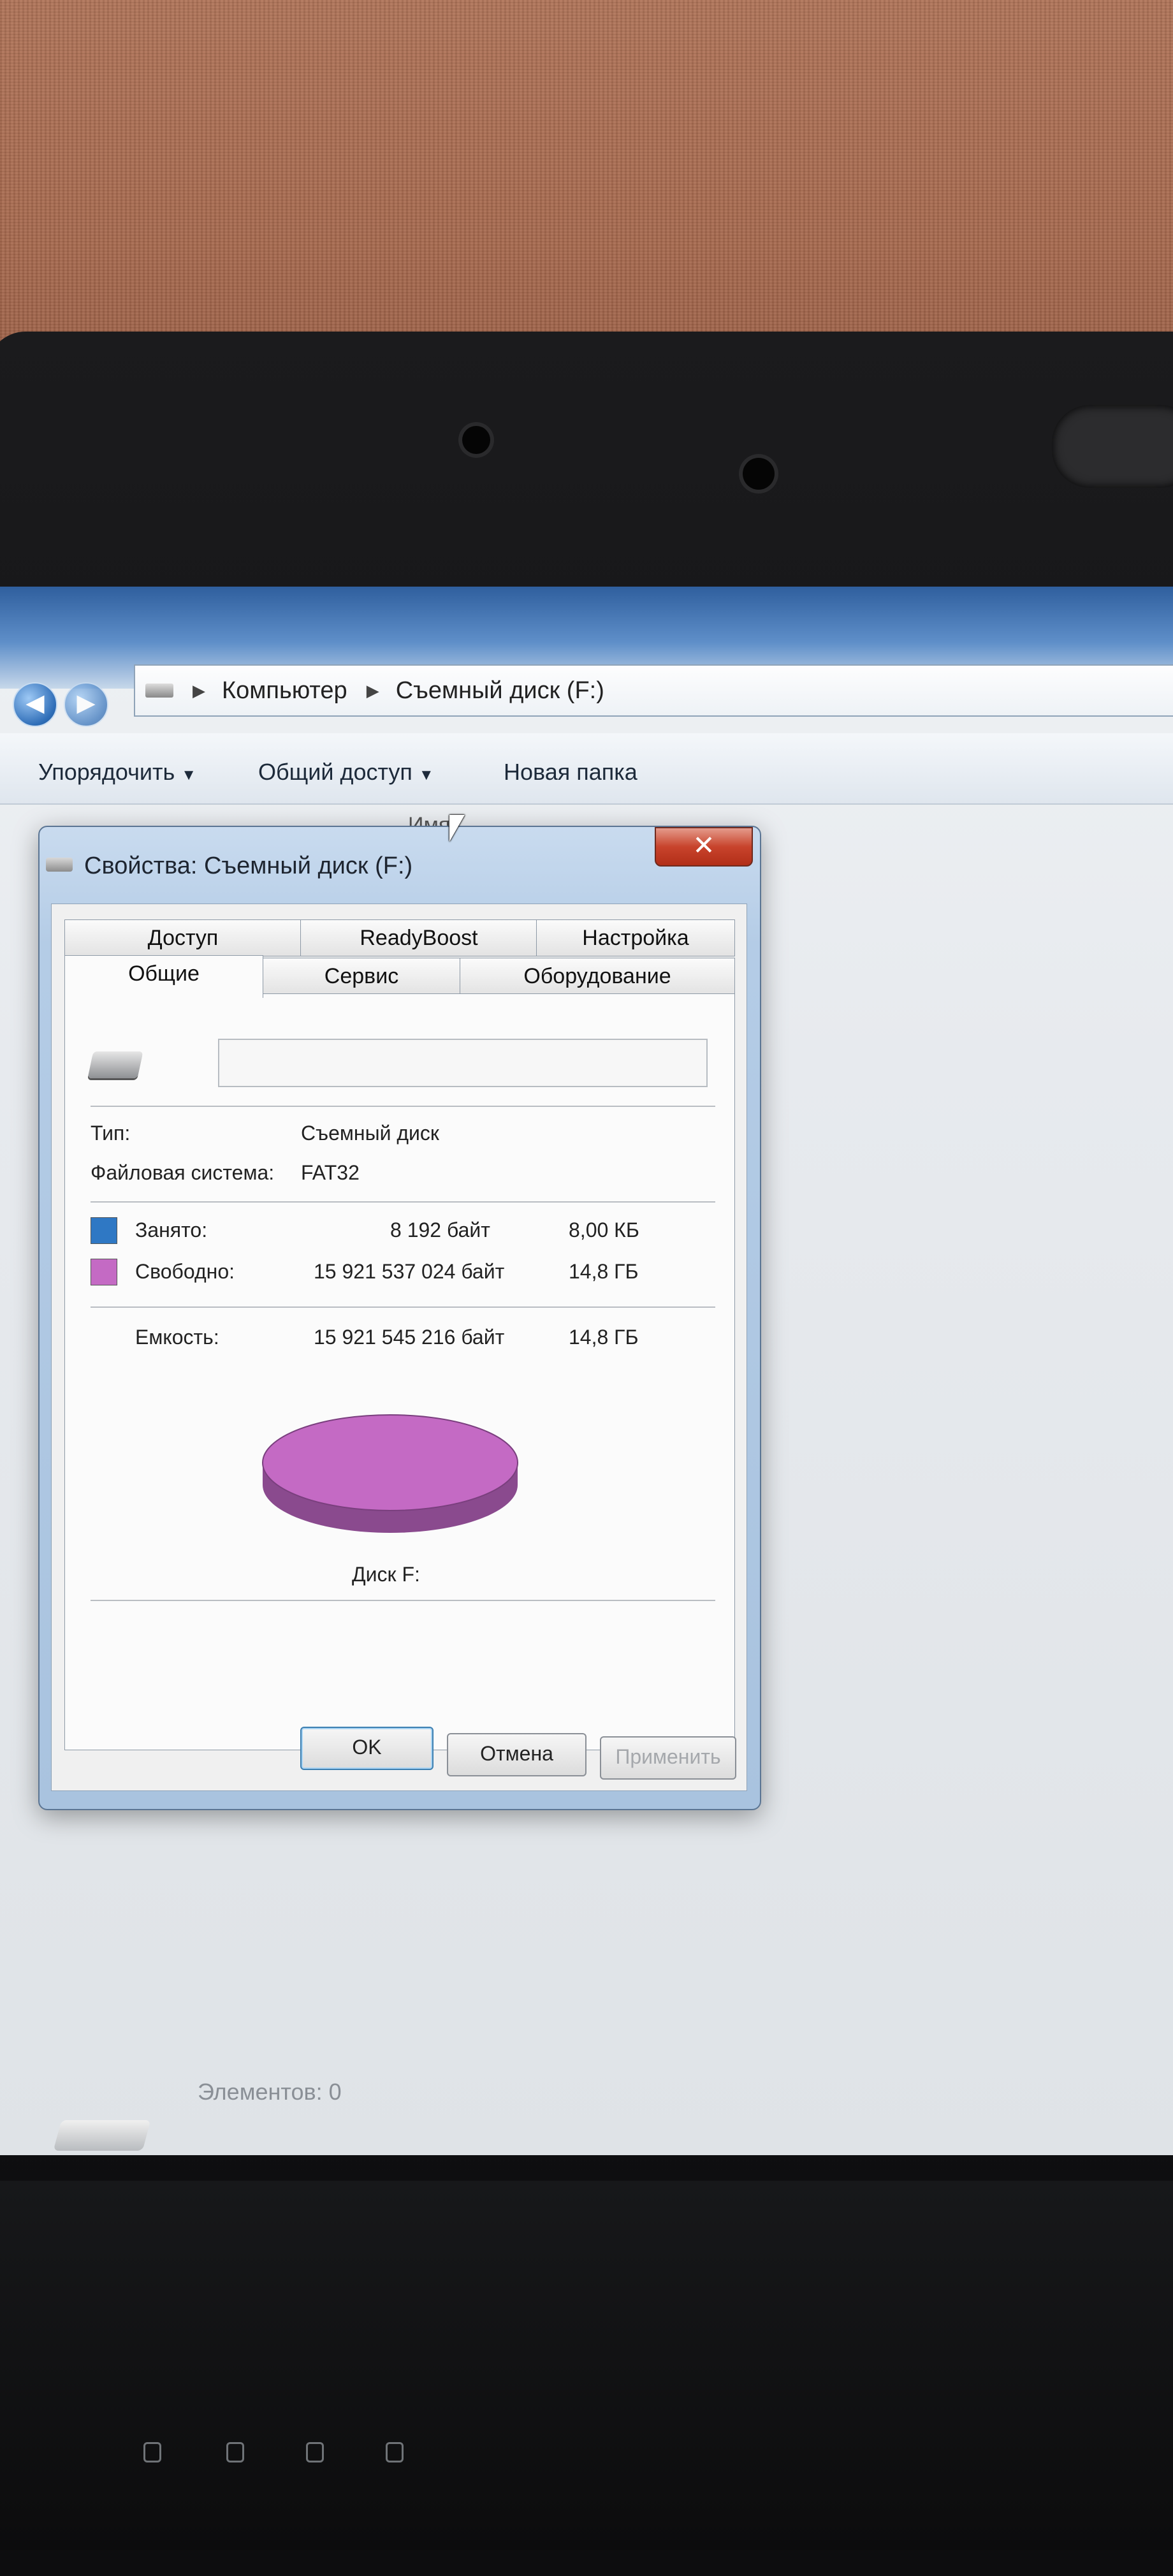 Image resolution: width=1173 pixels, height=2576 pixels. I want to click on share-button: Общий доступ ▼, so click(346, 772).